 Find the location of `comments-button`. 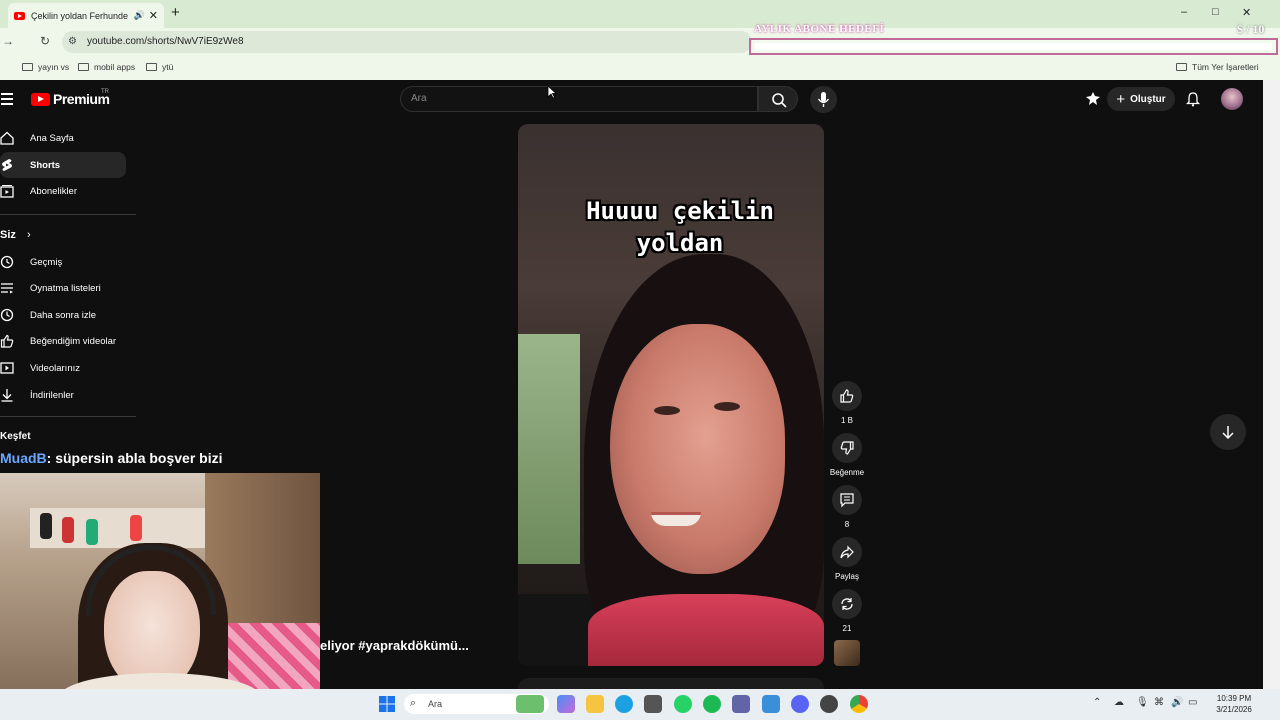

comments-button is located at coordinates (847, 500).